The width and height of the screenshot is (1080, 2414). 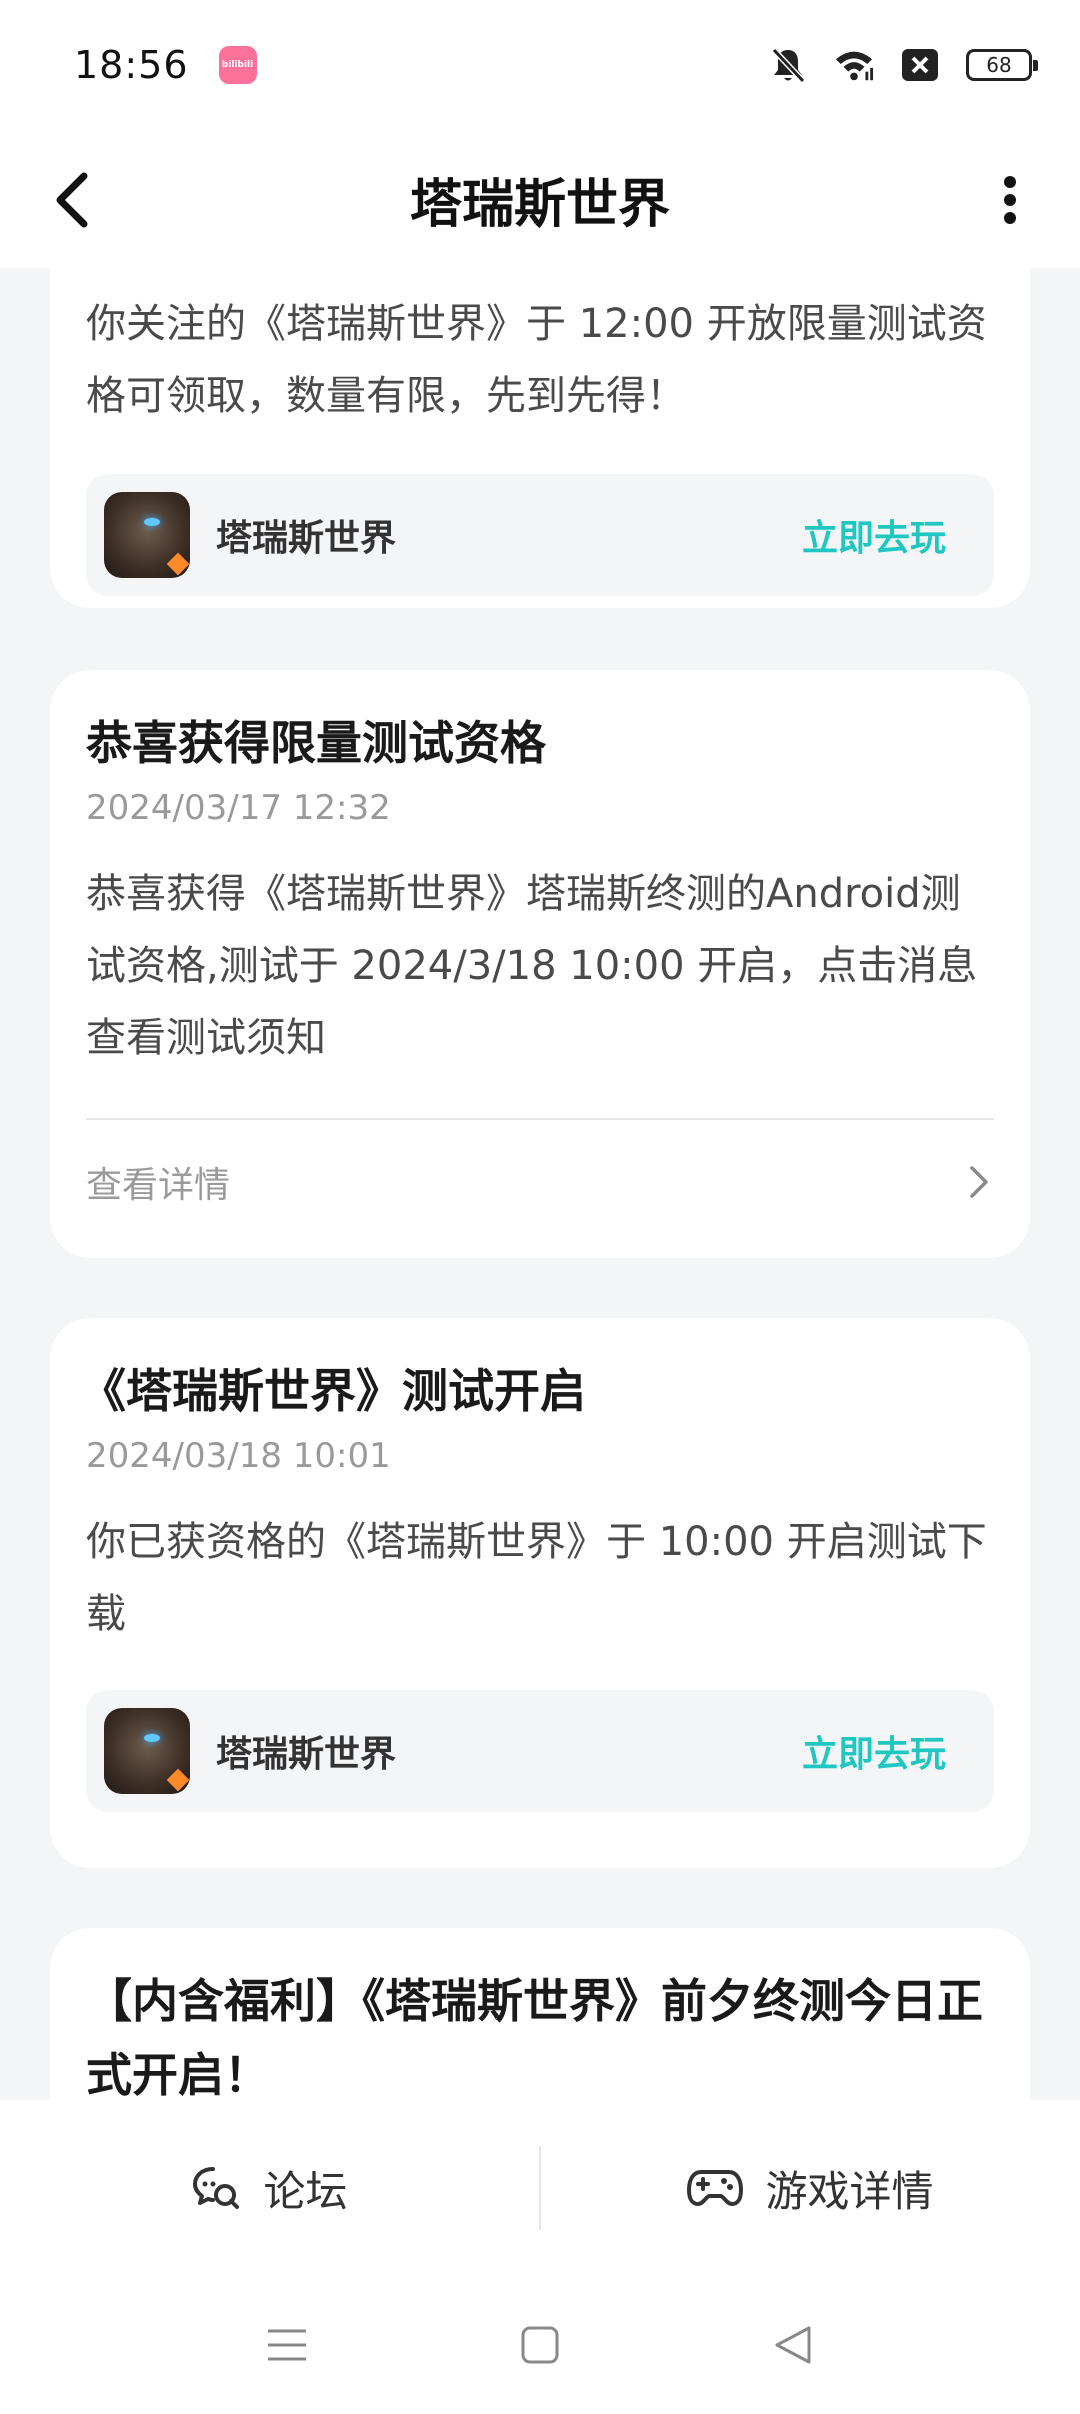 I want to click on more-vertical-icon, so click(x=1010, y=200).